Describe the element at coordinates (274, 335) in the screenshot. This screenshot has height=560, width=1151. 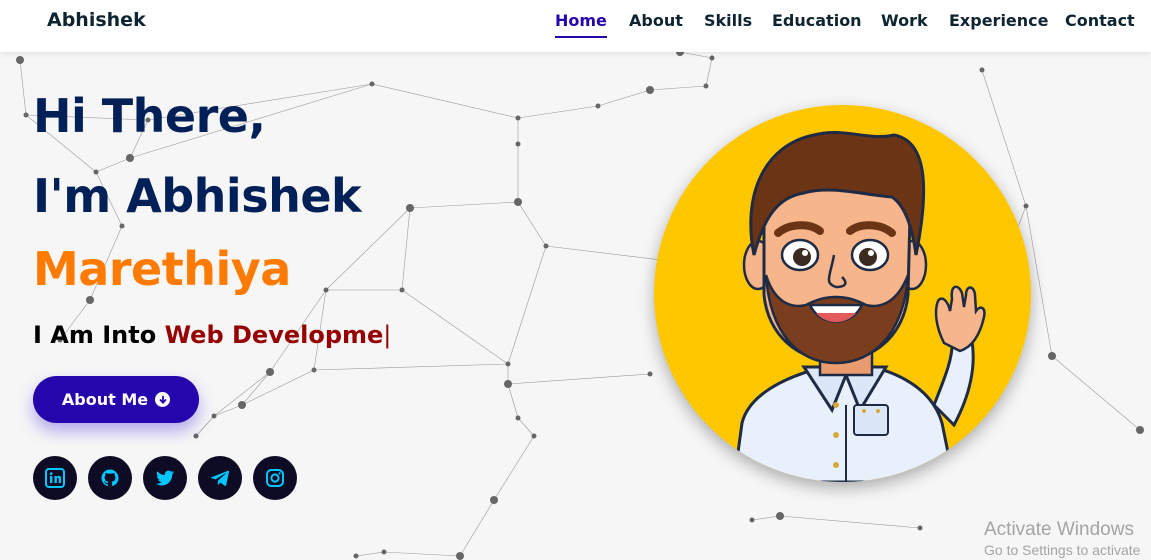
I see `typing-text: Web Developme` at that location.